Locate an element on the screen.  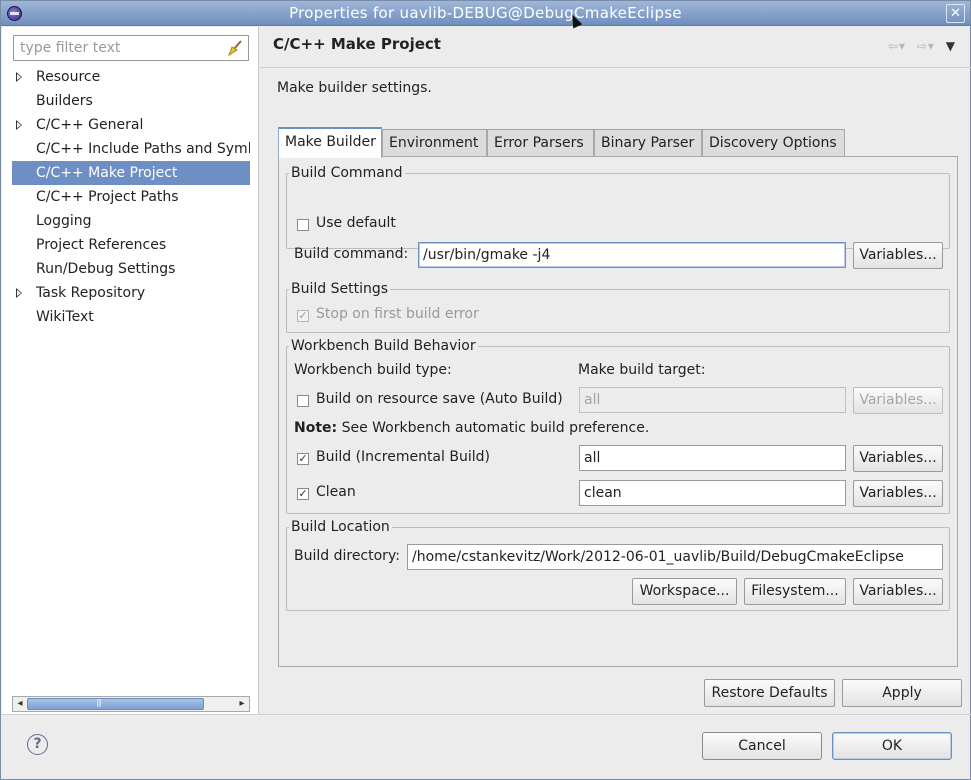
tree-item: C/C++ Project Paths is located at coordinates (131, 197).